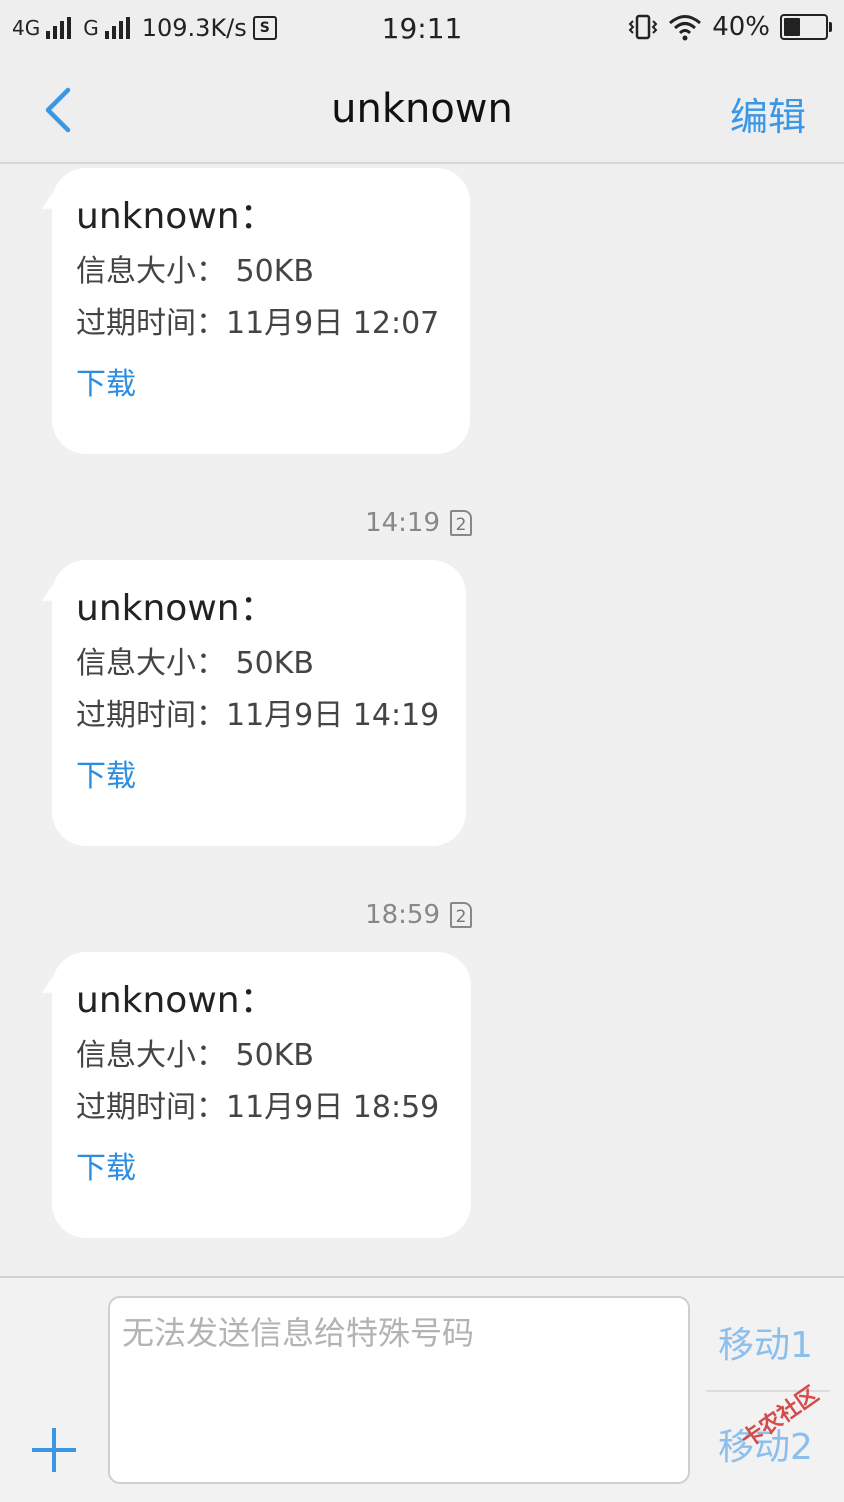 The image size is (844, 1502). I want to click on edit-button: 编辑, so click(768, 113).